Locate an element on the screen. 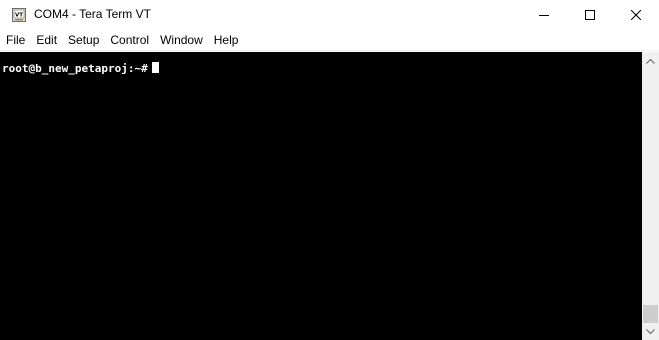 The image size is (659, 340). close-button is located at coordinates (636, 15).